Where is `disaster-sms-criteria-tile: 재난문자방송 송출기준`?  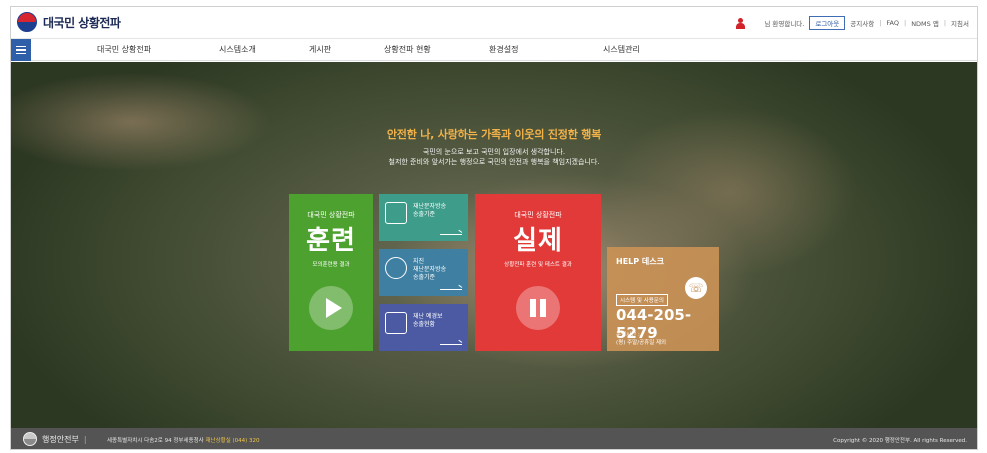
disaster-sms-criteria-tile: 재난문자방송 송출기준 is located at coordinates (423, 217).